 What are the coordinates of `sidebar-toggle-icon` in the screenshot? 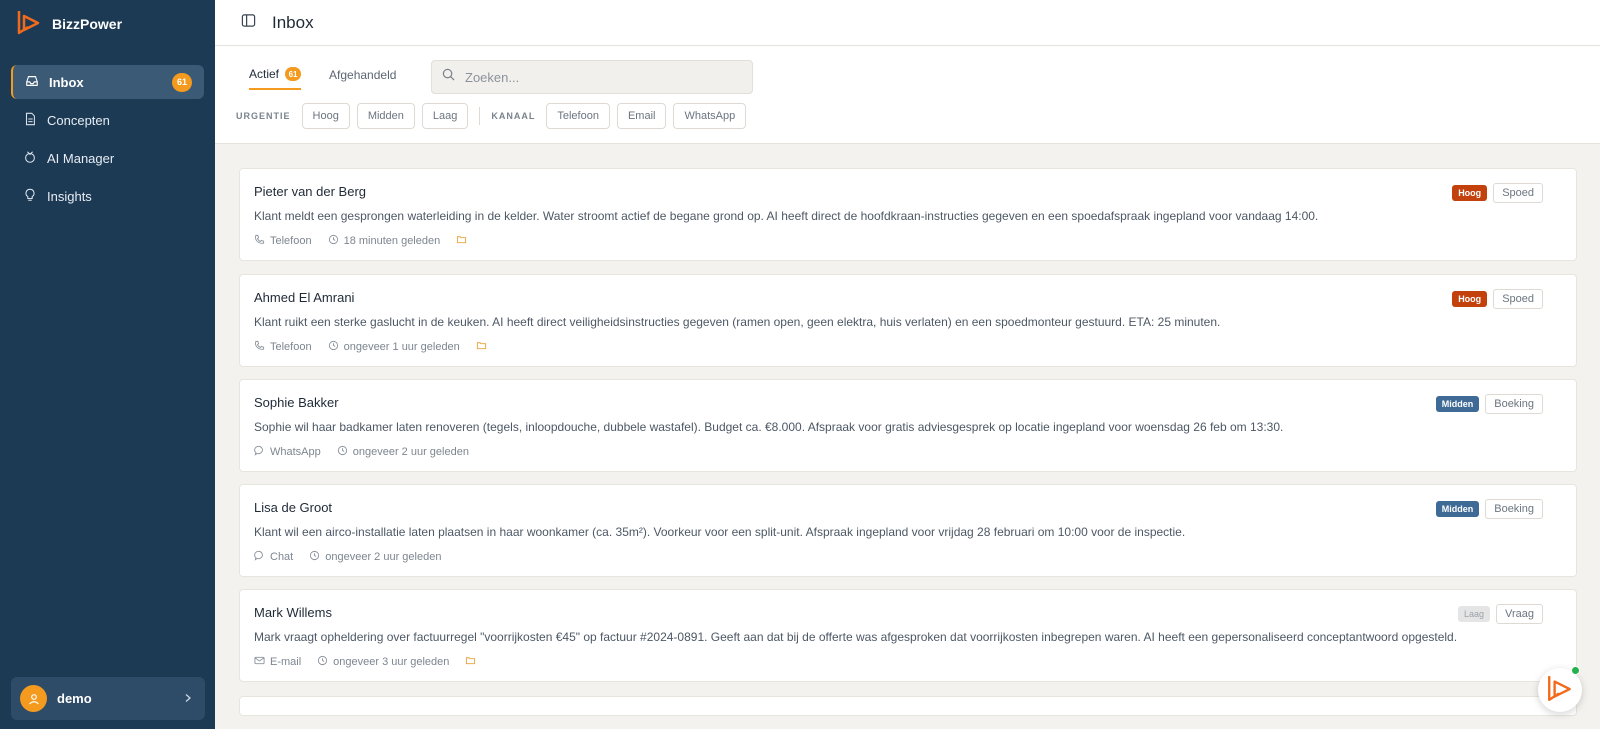 It's located at (248, 23).